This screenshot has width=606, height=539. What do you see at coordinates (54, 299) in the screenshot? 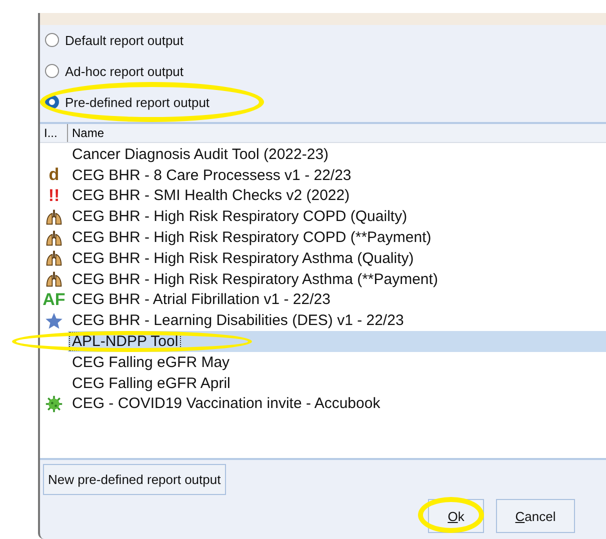
I see `icon-glyph: AF` at bounding box center [54, 299].